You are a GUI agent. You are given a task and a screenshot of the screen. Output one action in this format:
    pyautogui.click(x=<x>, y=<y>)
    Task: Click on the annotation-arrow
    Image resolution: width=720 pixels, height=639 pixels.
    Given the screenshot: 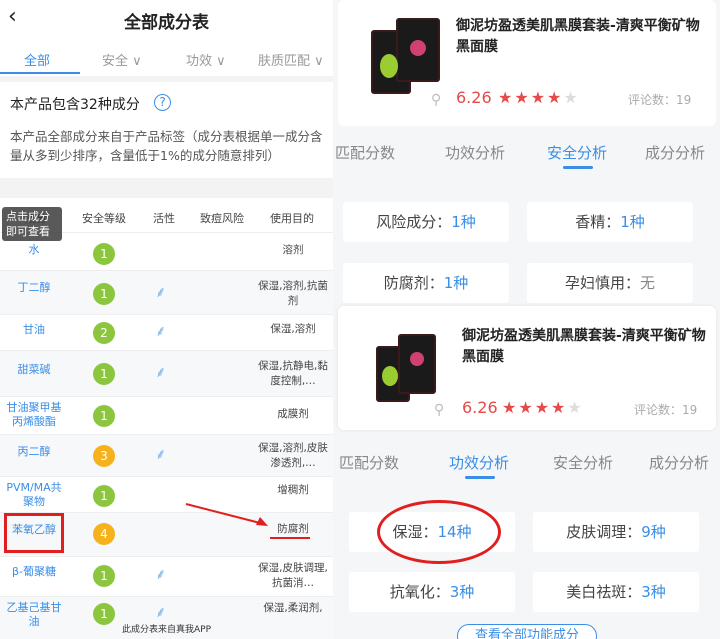 What is the action you would take?
    pyautogui.click(x=226, y=514)
    